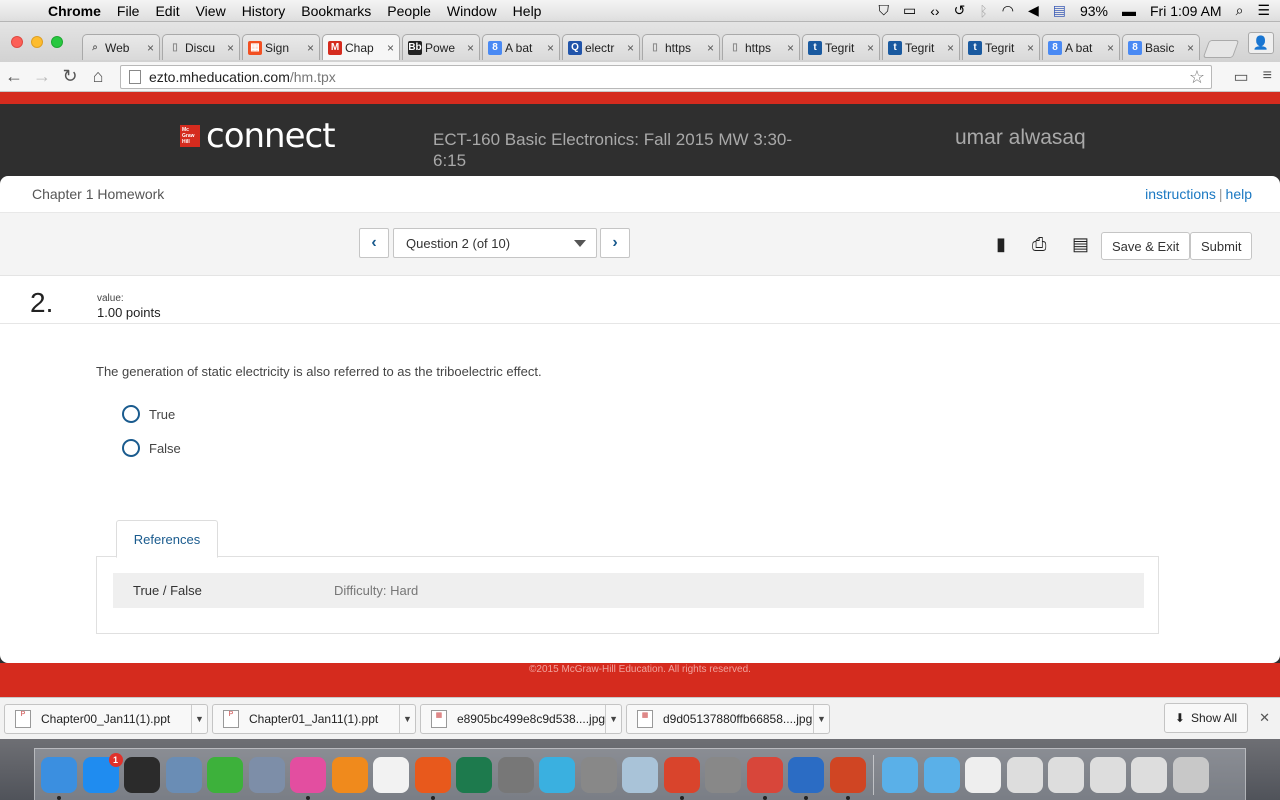  What do you see at coordinates (121, 47) in the screenshot?
I see `browser-tab: ⌕ Web ×` at bounding box center [121, 47].